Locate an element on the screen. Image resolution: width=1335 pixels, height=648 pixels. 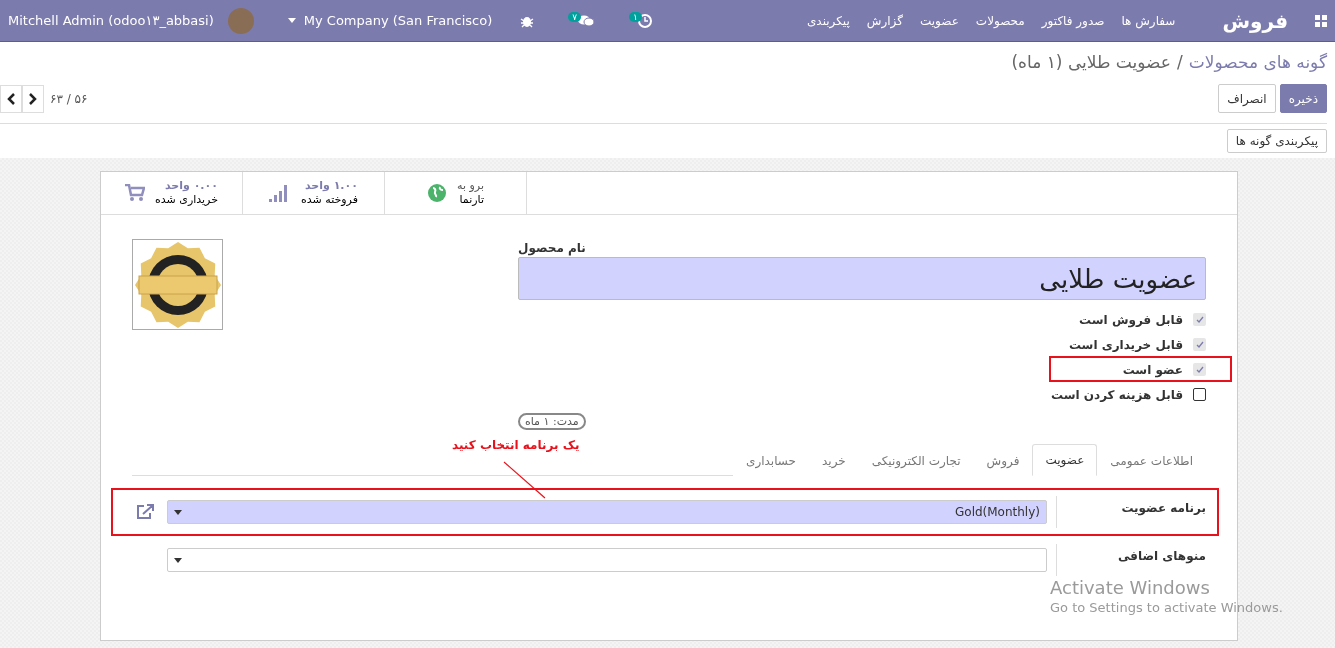
breadcrumb-link: گونه های محصولات is located at coordinates (1257, 62).